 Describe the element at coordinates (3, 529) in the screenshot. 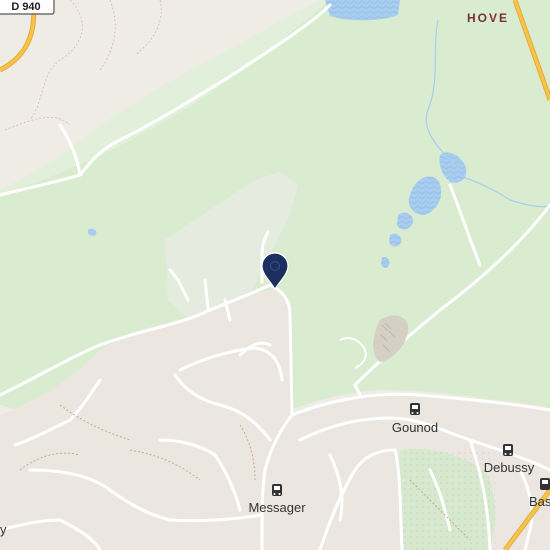

I see `edge-label-fragment: y` at that location.